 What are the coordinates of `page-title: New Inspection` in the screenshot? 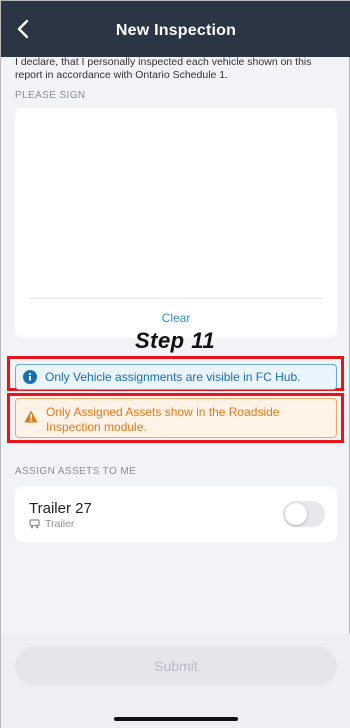 It's located at (176, 30).